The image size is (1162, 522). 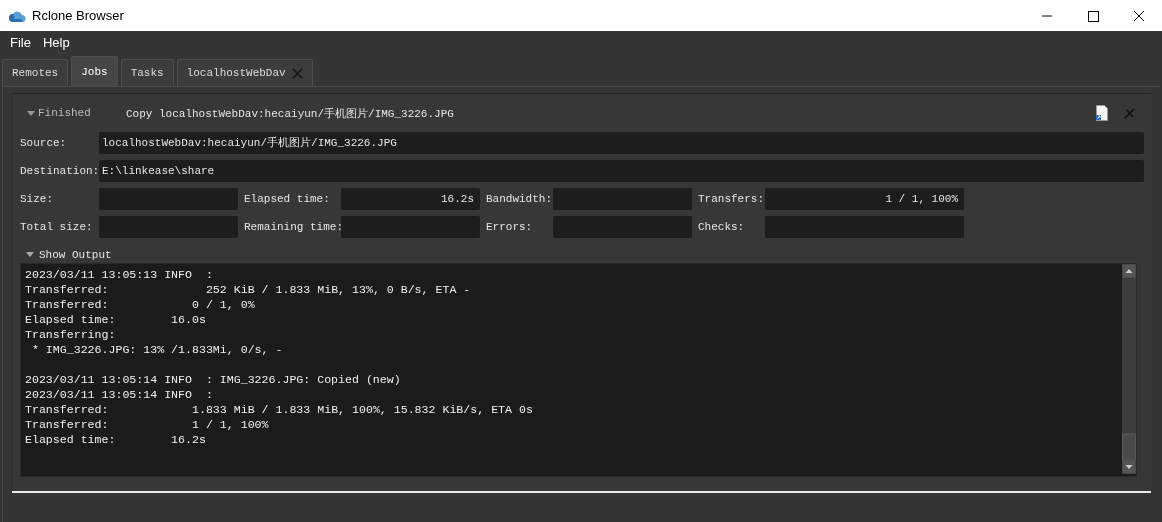 I want to click on log-line: 2023/03/11 13:05:14 INFO :, so click(x=119, y=394).